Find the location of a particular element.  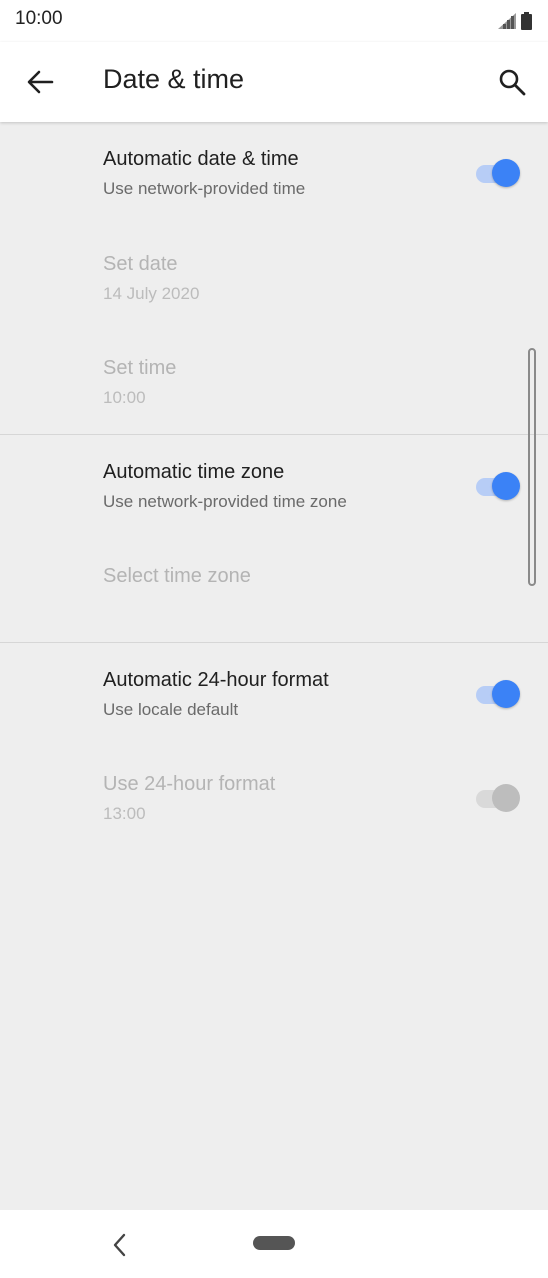

set-time-setting: Set time 10:00 is located at coordinates (274, 389).